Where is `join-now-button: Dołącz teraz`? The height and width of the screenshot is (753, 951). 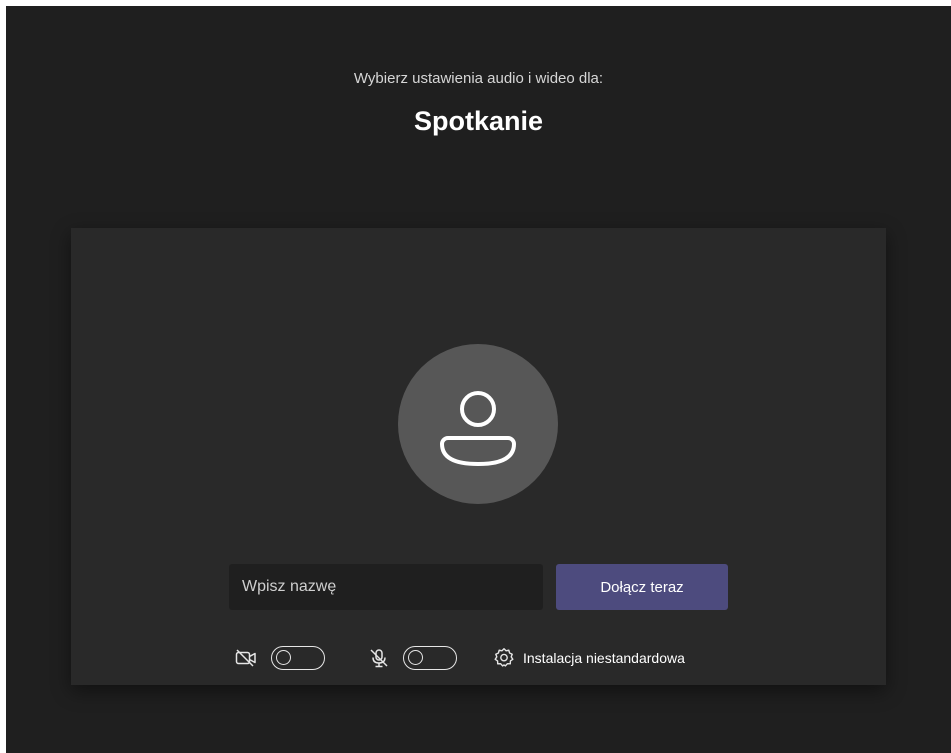
join-now-button: Dołącz teraz is located at coordinates (642, 587).